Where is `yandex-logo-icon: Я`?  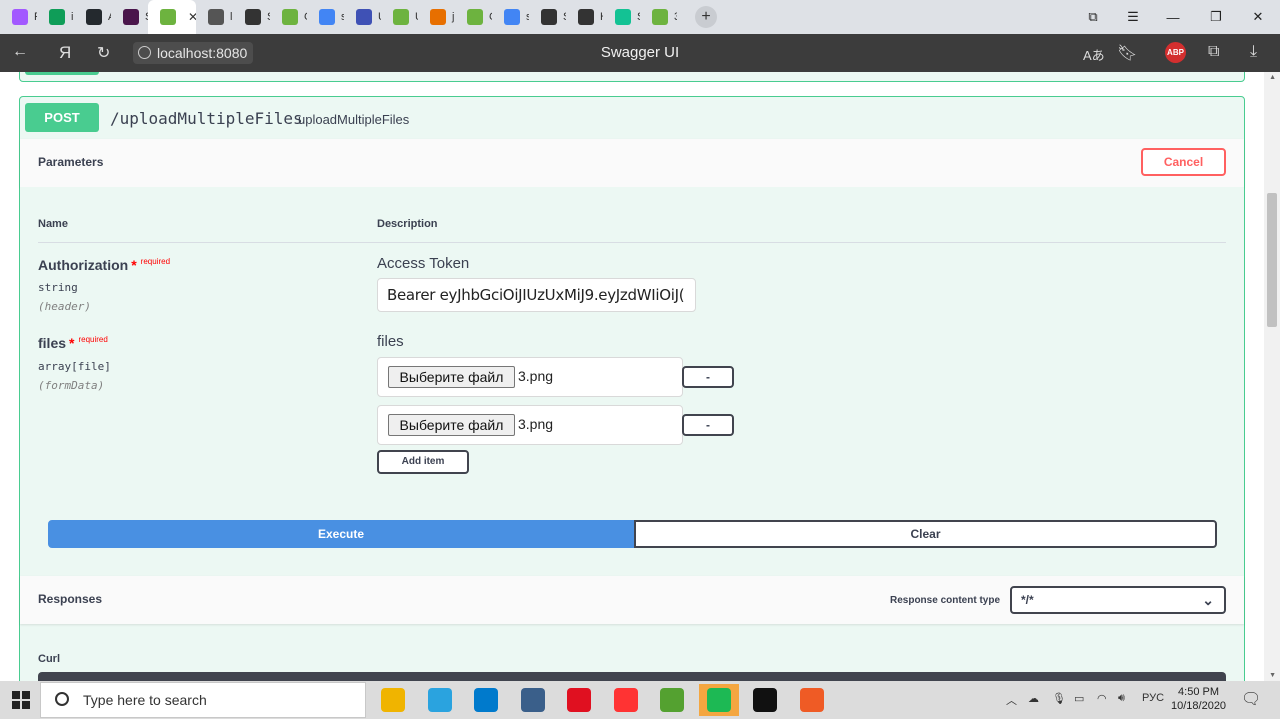
yandex-logo-icon: Я is located at coordinates (65, 53).